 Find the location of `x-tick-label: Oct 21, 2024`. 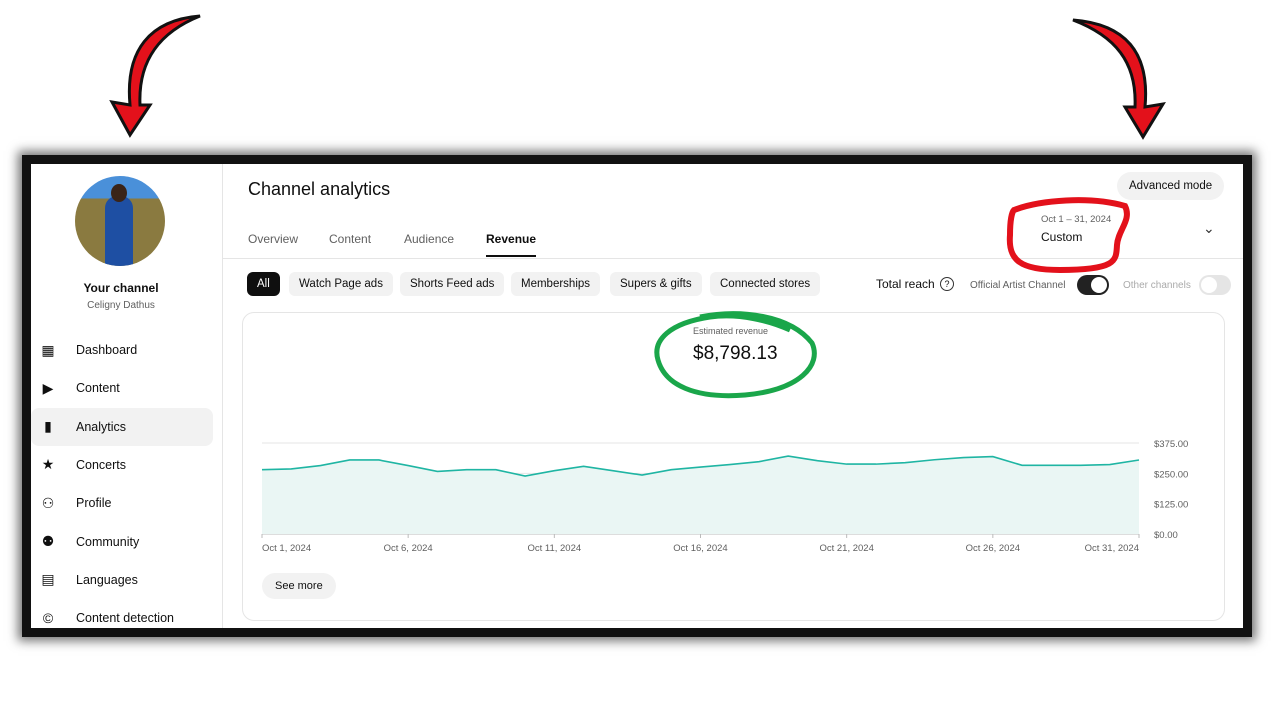

x-tick-label: Oct 21, 2024 is located at coordinates (846, 548).